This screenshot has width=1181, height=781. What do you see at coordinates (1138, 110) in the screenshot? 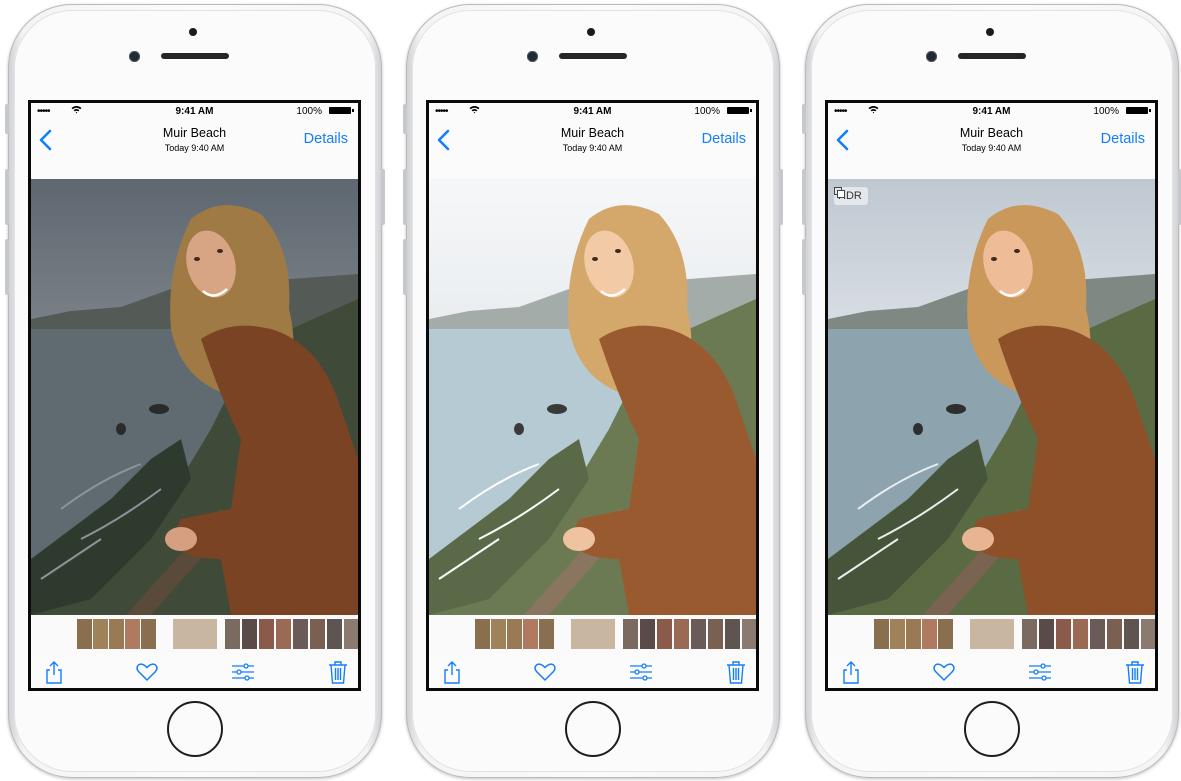
I see `battery-icon` at bounding box center [1138, 110].